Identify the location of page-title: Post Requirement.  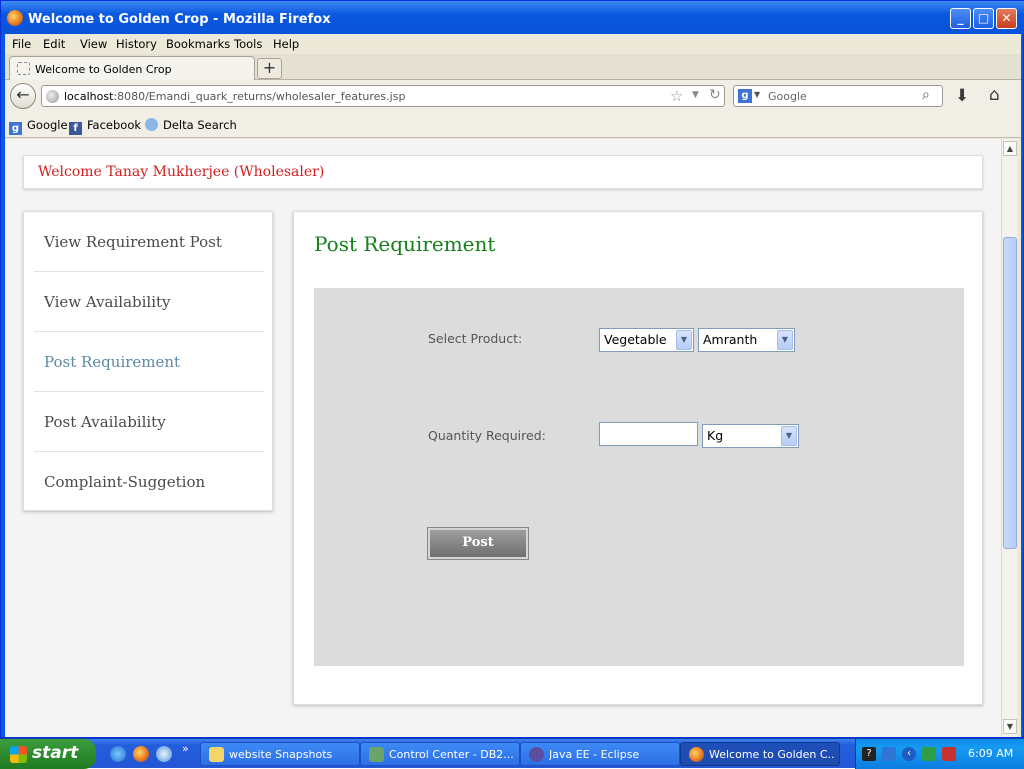
(405, 244).